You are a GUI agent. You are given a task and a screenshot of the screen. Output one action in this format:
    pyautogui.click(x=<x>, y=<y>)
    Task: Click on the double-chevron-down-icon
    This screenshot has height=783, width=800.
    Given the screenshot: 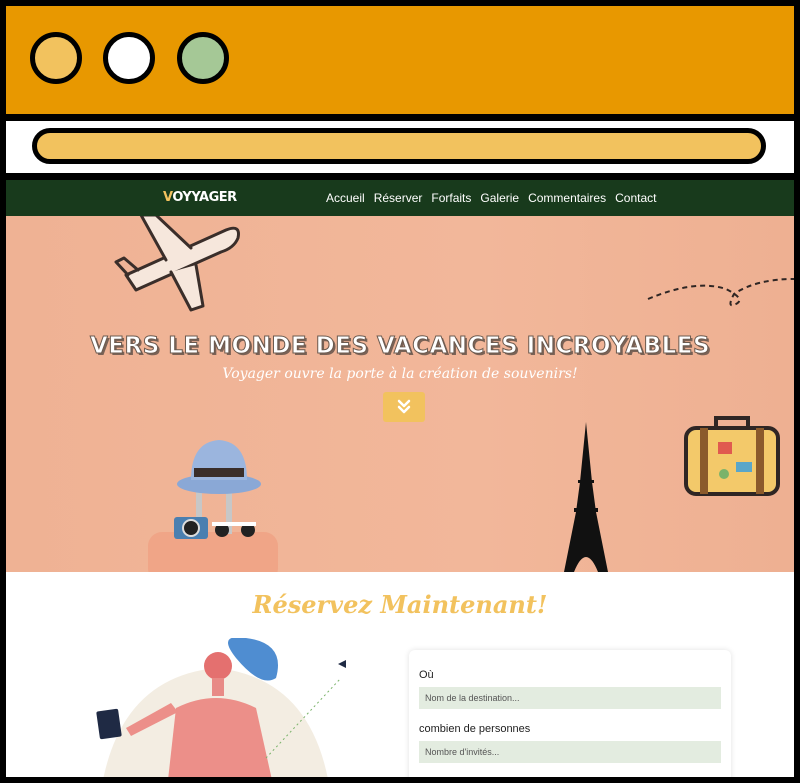 What is the action you would take?
    pyautogui.click(x=404, y=406)
    